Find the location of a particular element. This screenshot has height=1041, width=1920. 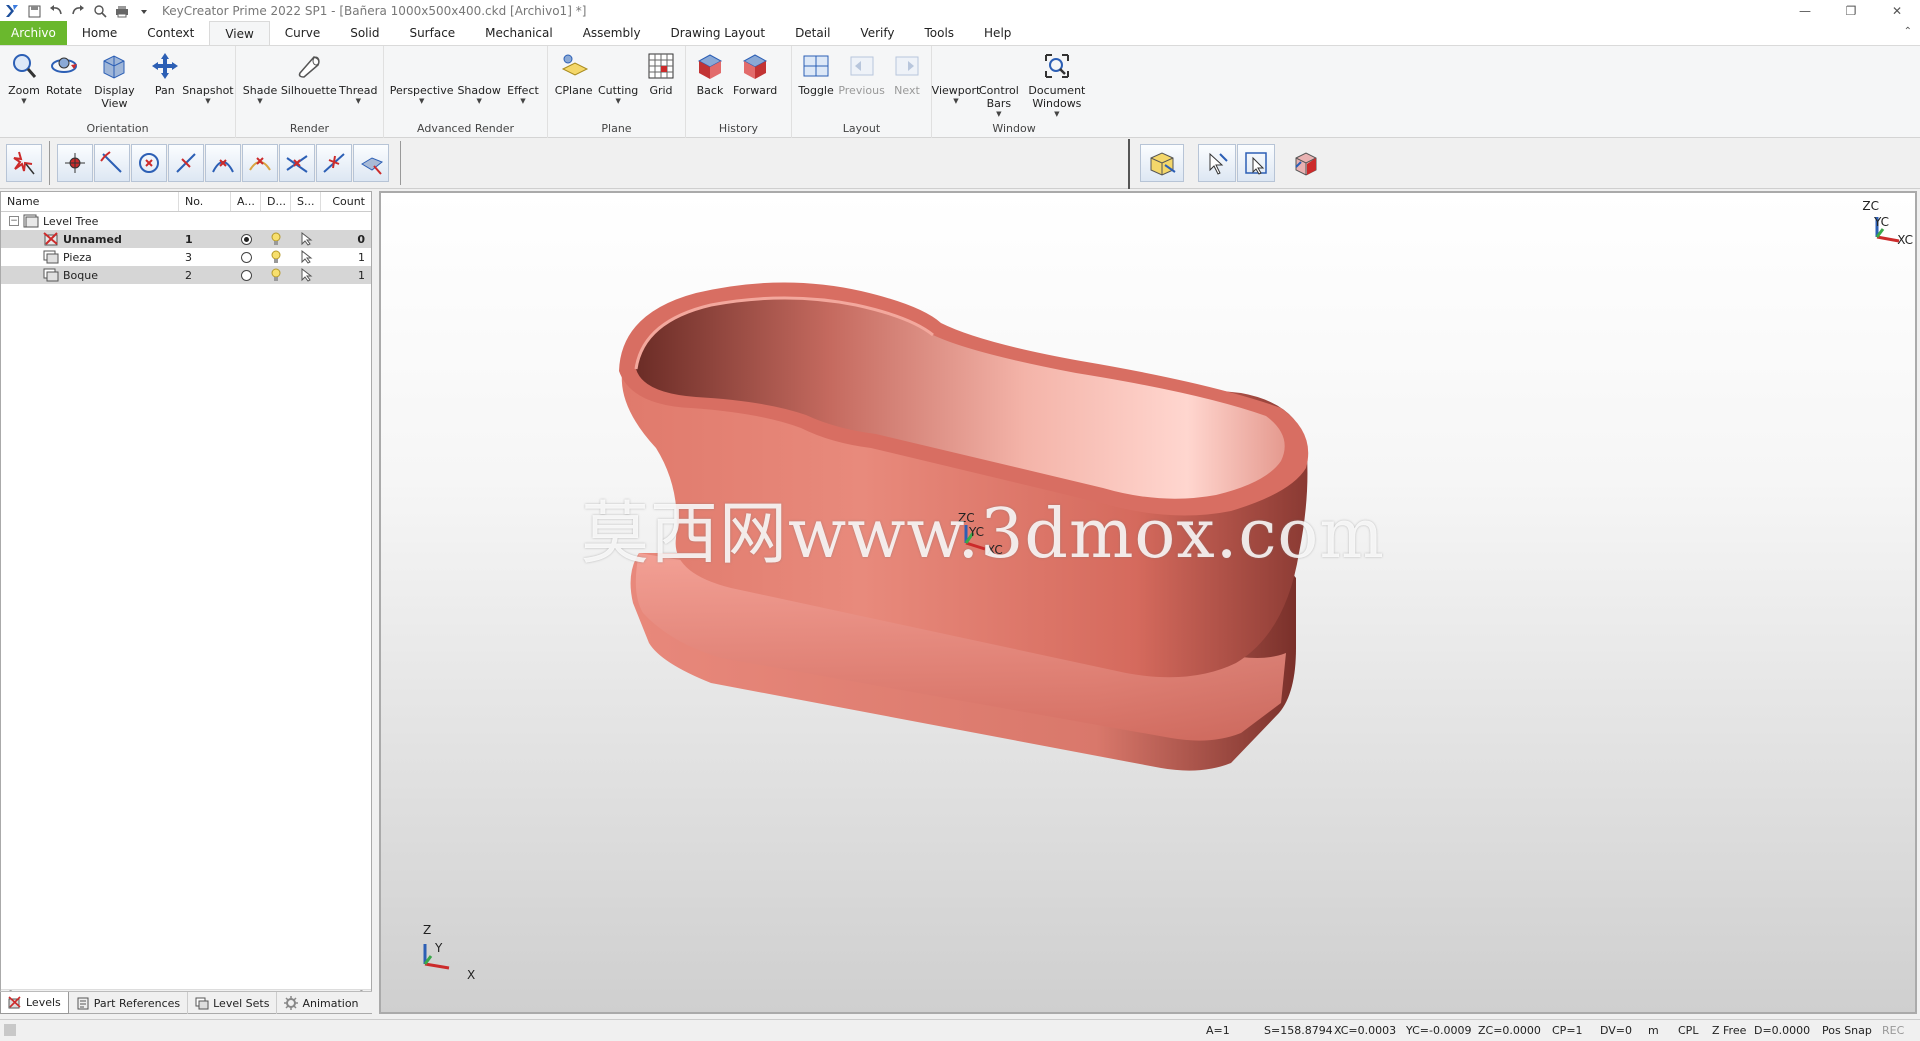

tab-detail: Detail is located at coordinates (812, 33).